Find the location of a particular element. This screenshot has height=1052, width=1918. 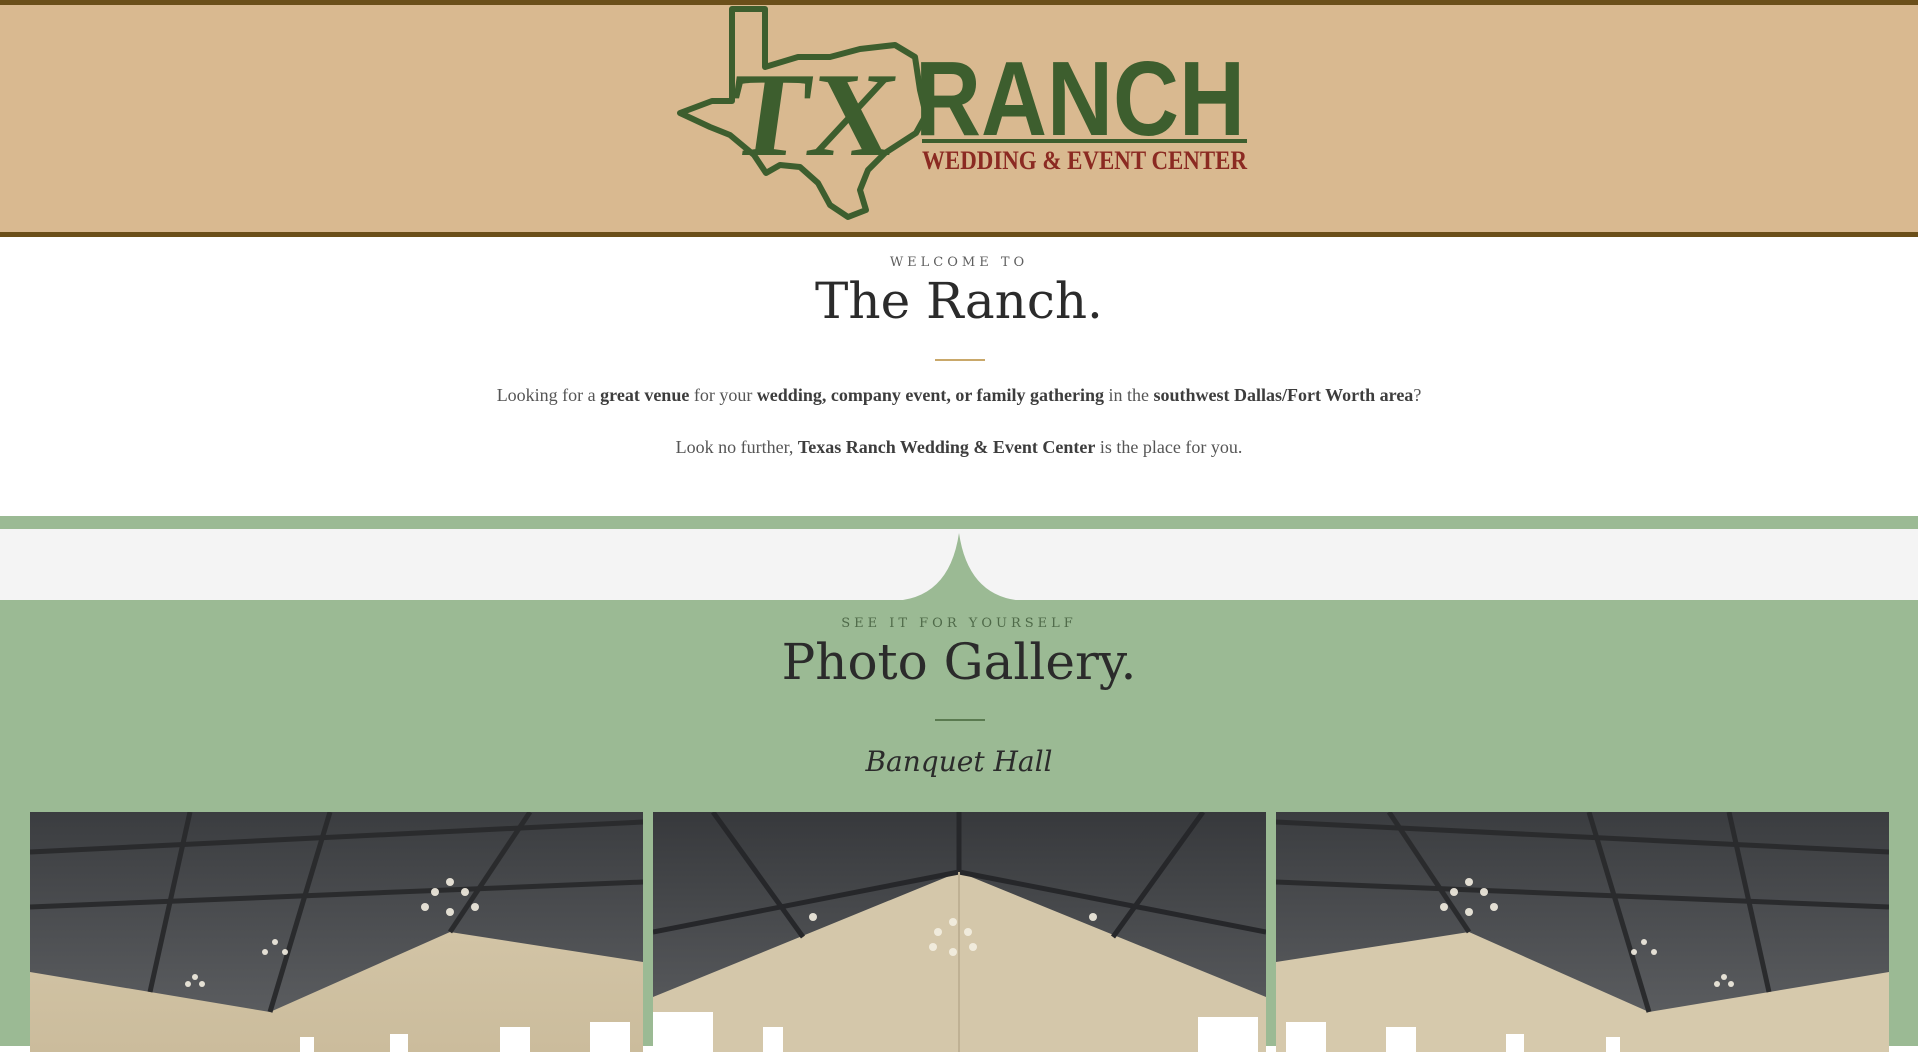

bold-fragment: southwest Dallas/Fort Worth area is located at coordinates (1283, 395).